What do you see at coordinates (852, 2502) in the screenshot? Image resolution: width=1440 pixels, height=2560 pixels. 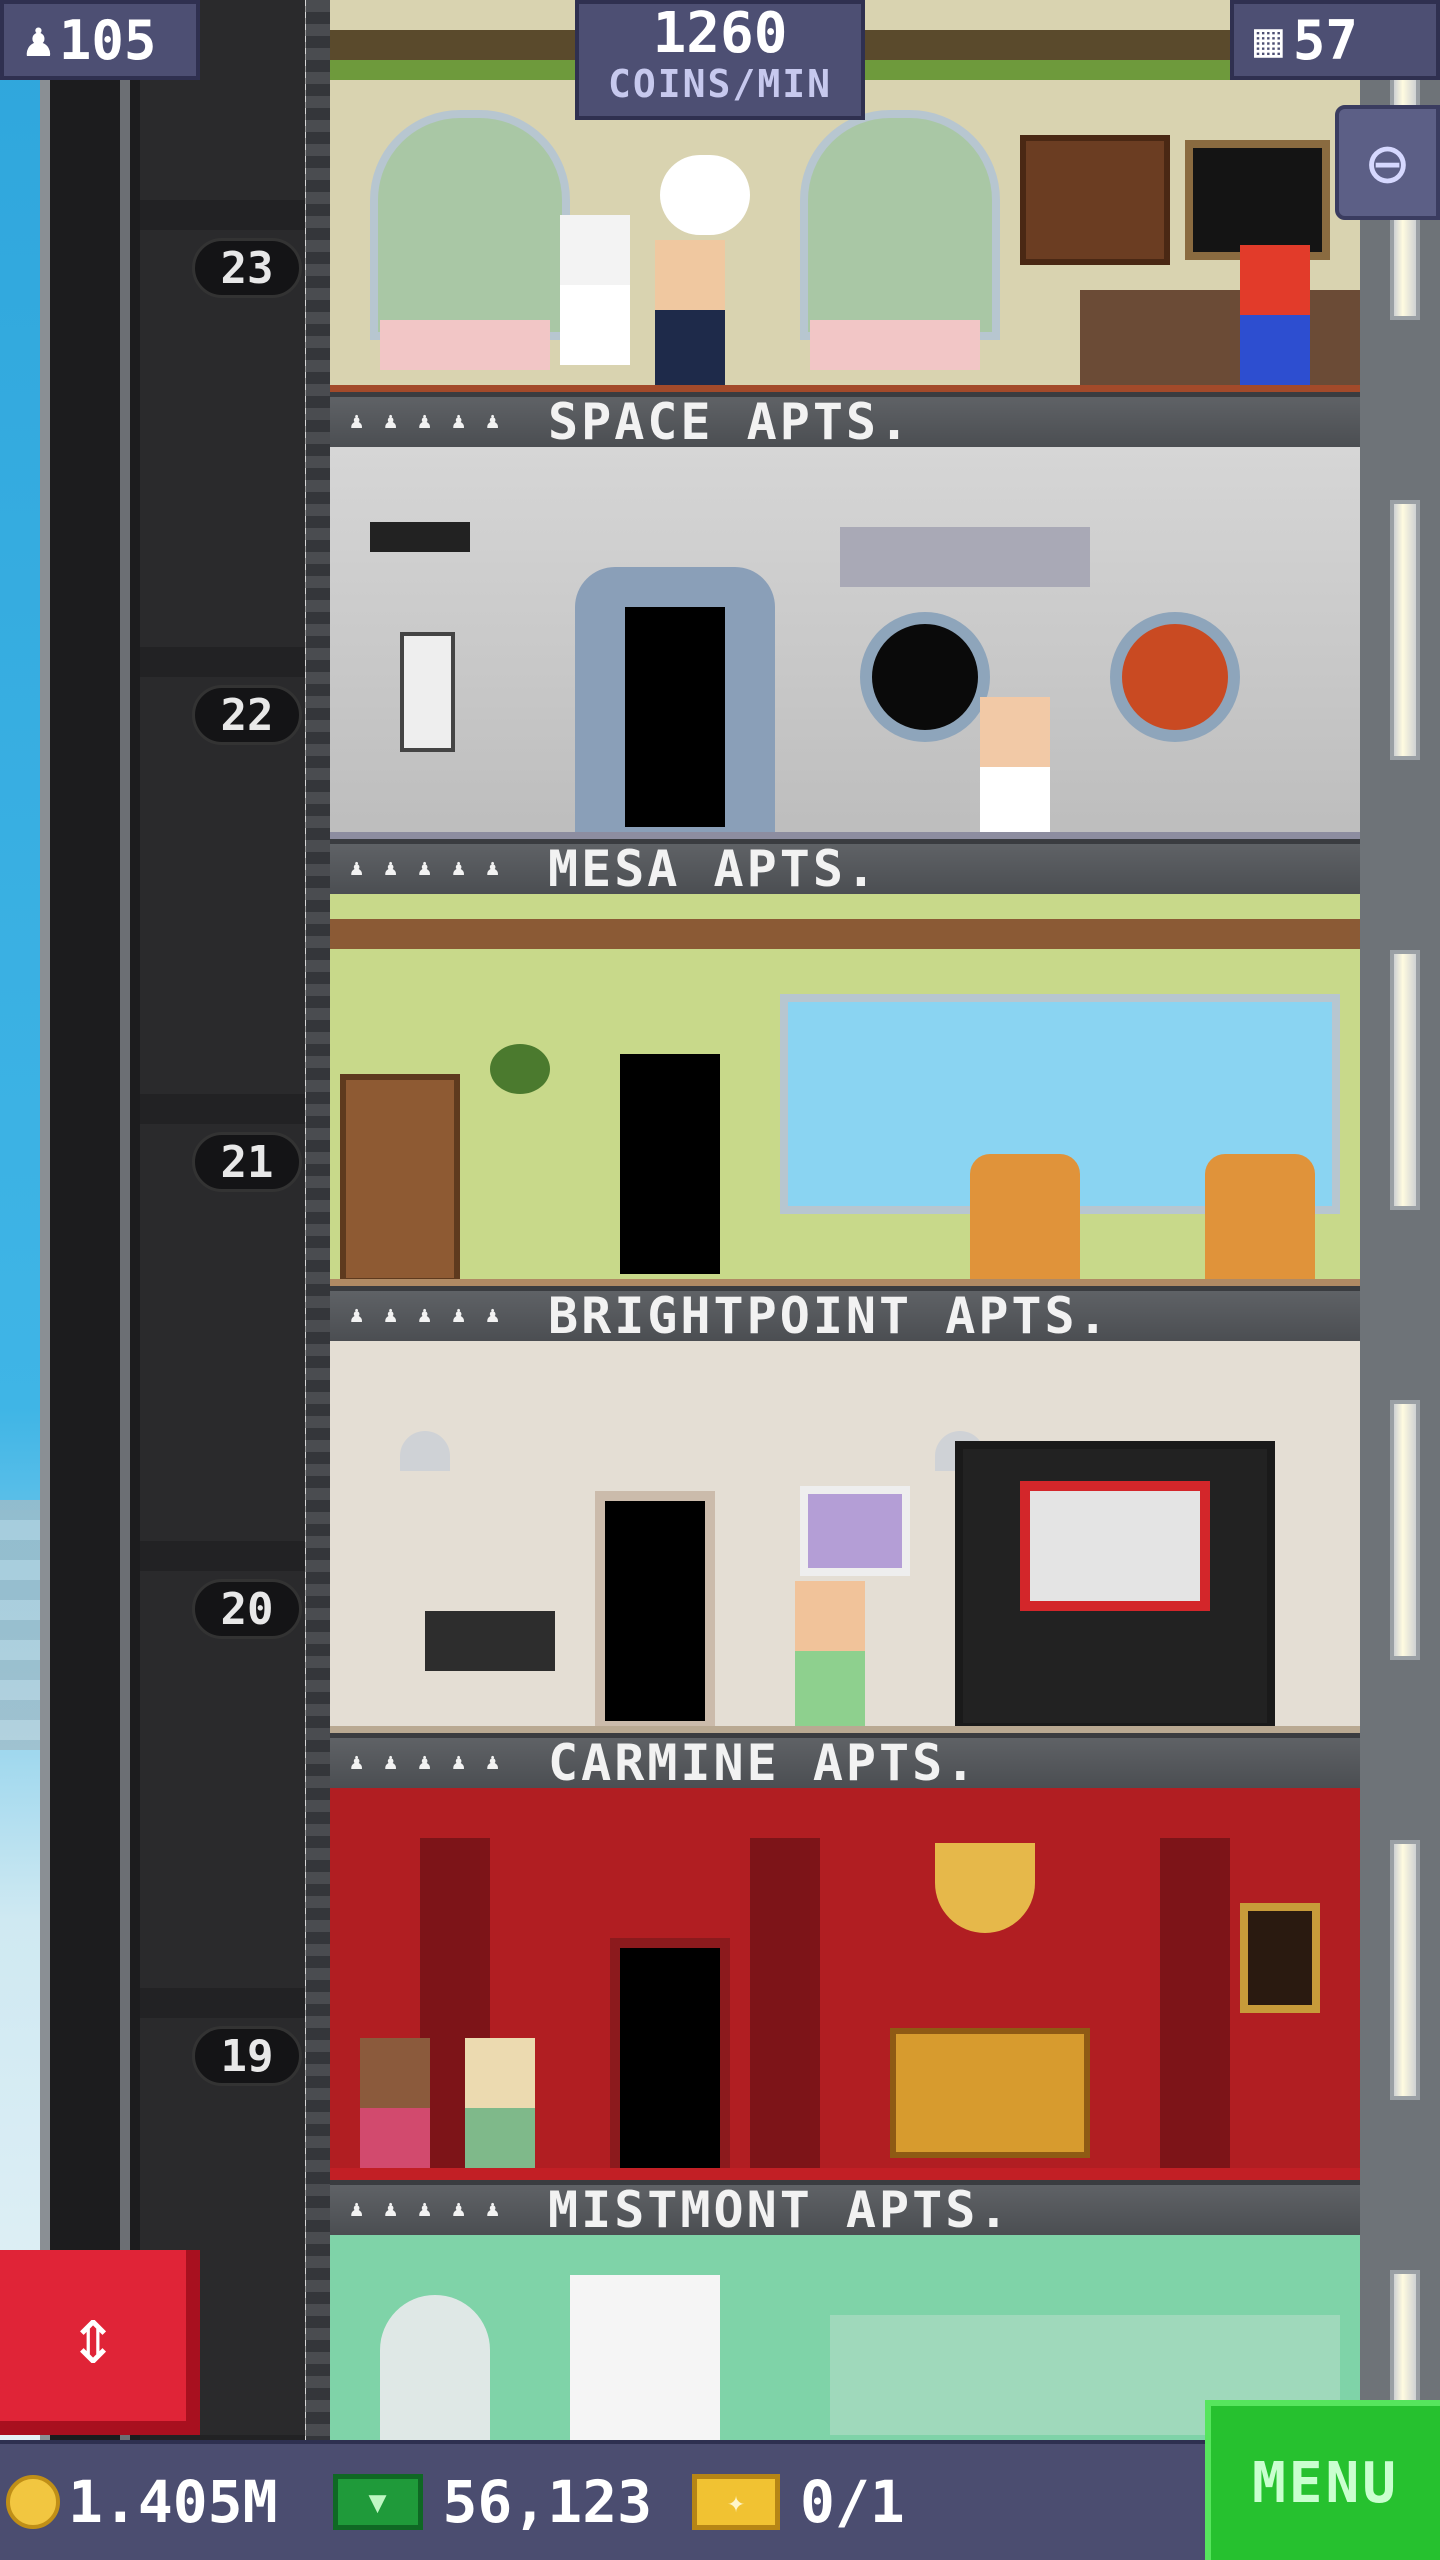 I see `tickets-value: 0/1` at bounding box center [852, 2502].